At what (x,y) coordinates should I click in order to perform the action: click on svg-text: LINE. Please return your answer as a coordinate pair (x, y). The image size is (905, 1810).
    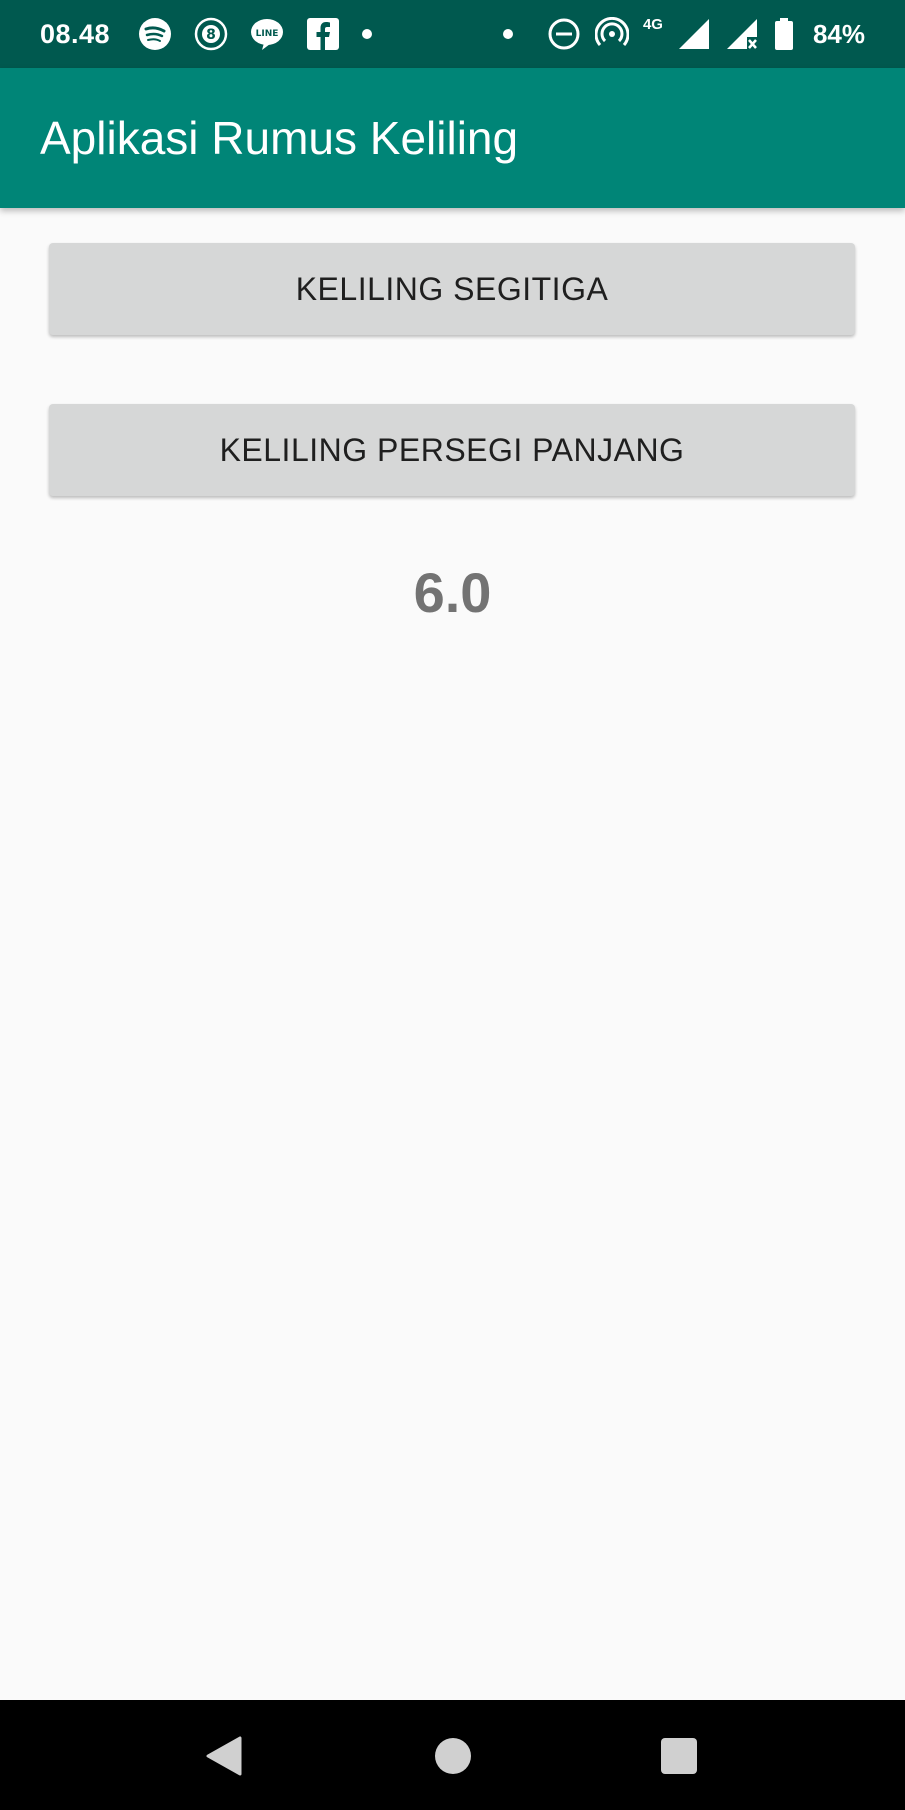
    Looking at the image, I should click on (267, 34).